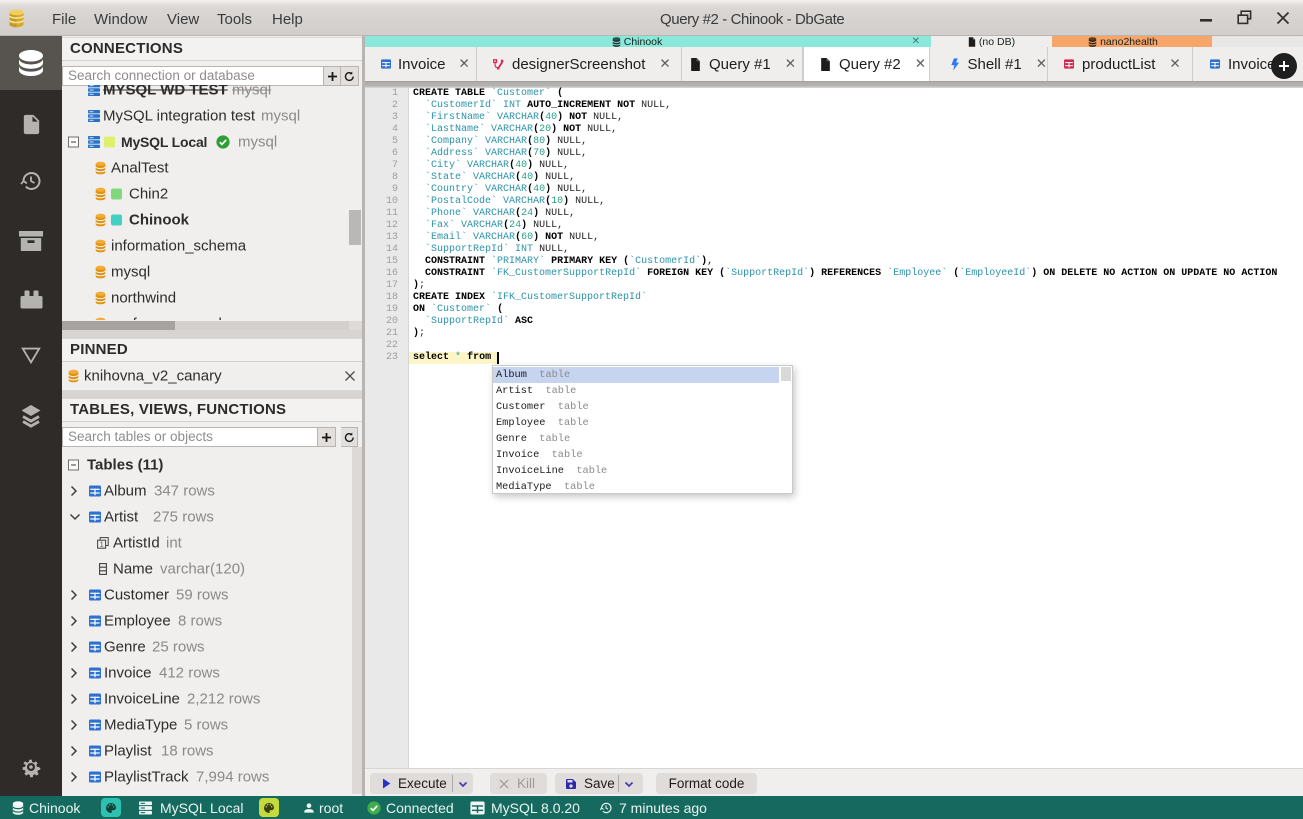 This screenshot has height=819, width=1303. What do you see at coordinates (102, 544) in the screenshot?
I see `svg-text: 1` at bounding box center [102, 544].